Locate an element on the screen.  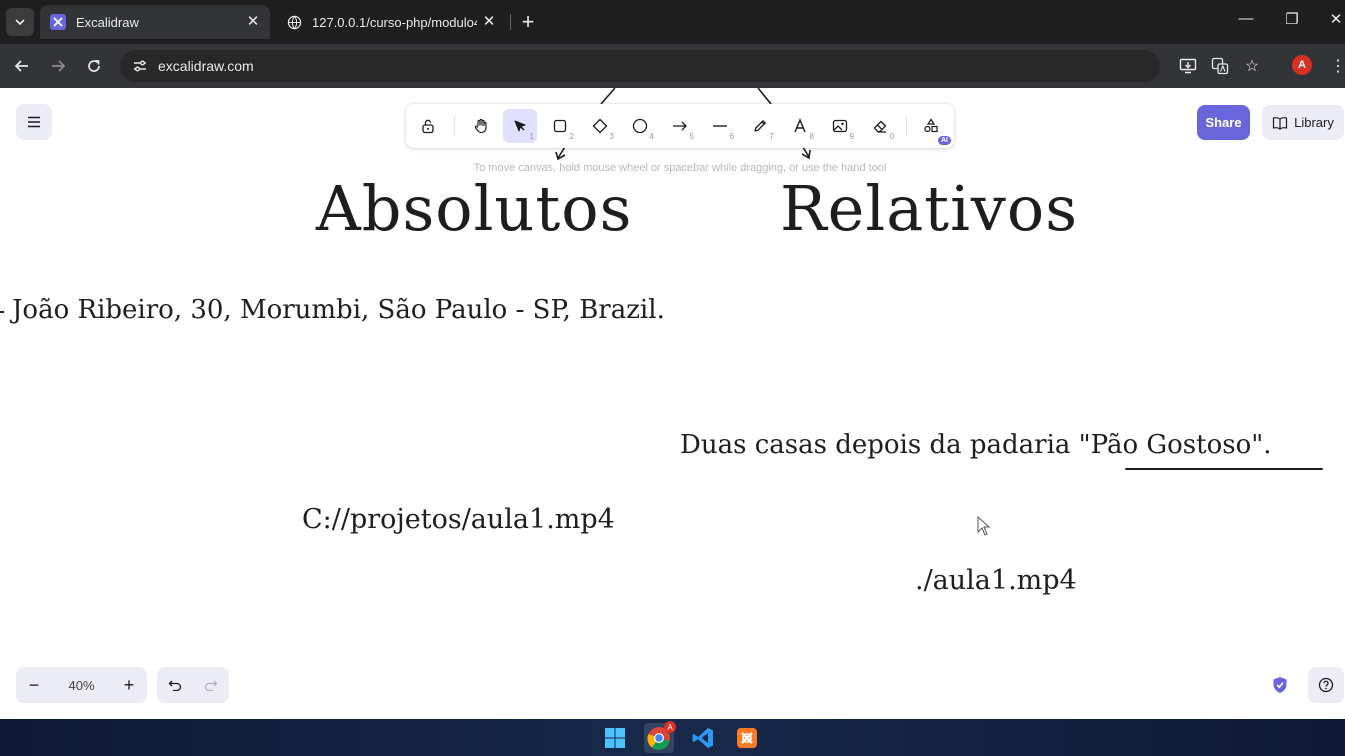
arrow-icon is located at coordinates (680, 126).